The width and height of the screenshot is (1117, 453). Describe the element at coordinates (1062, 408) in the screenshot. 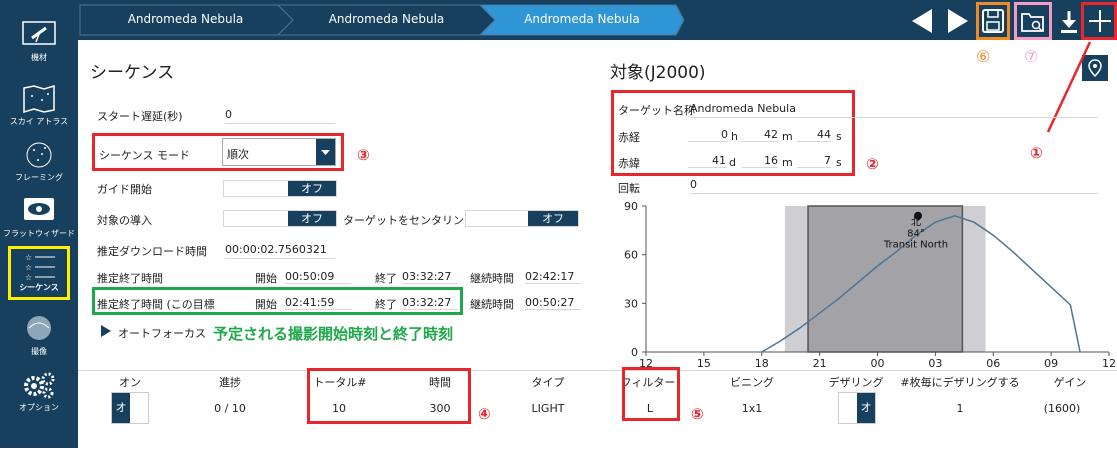

I see `row-gain-input: (1600)` at that location.